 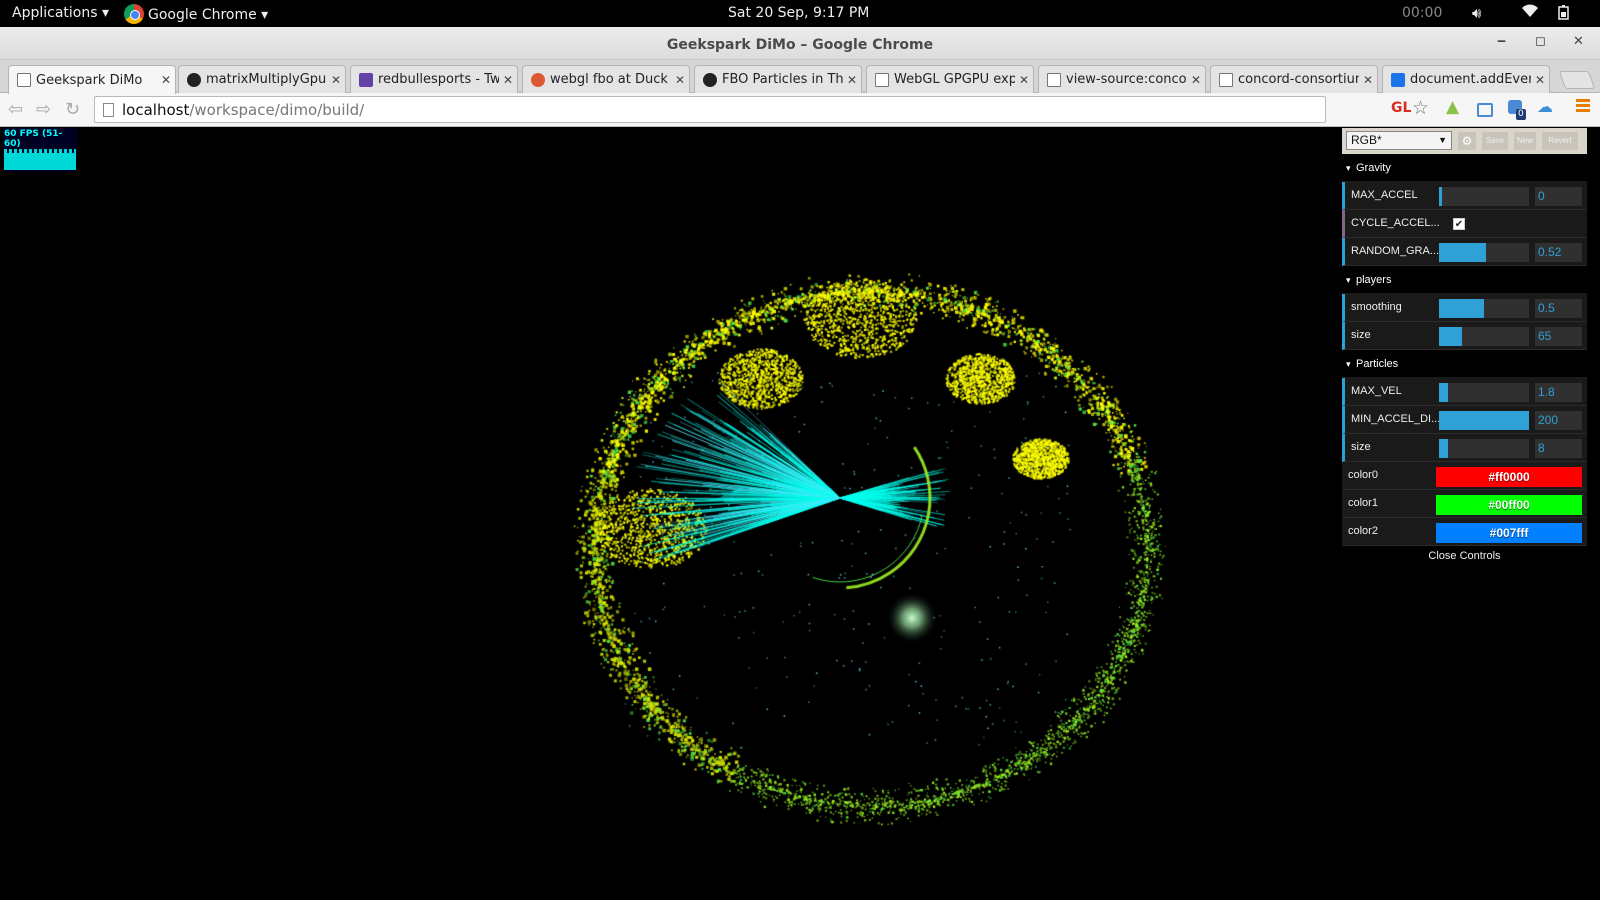 What do you see at coordinates (1484, 448) in the screenshot?
I see `particle-size-slider` at bounding box center [1484, 448].